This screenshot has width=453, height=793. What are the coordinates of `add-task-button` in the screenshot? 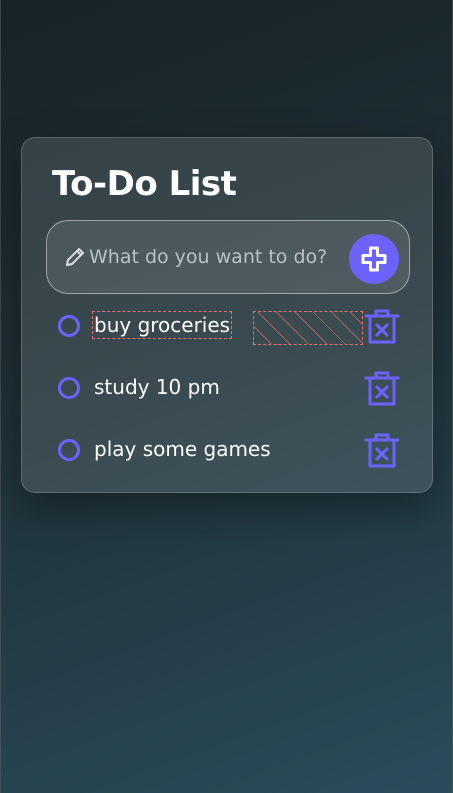 It's located at (374, 259).